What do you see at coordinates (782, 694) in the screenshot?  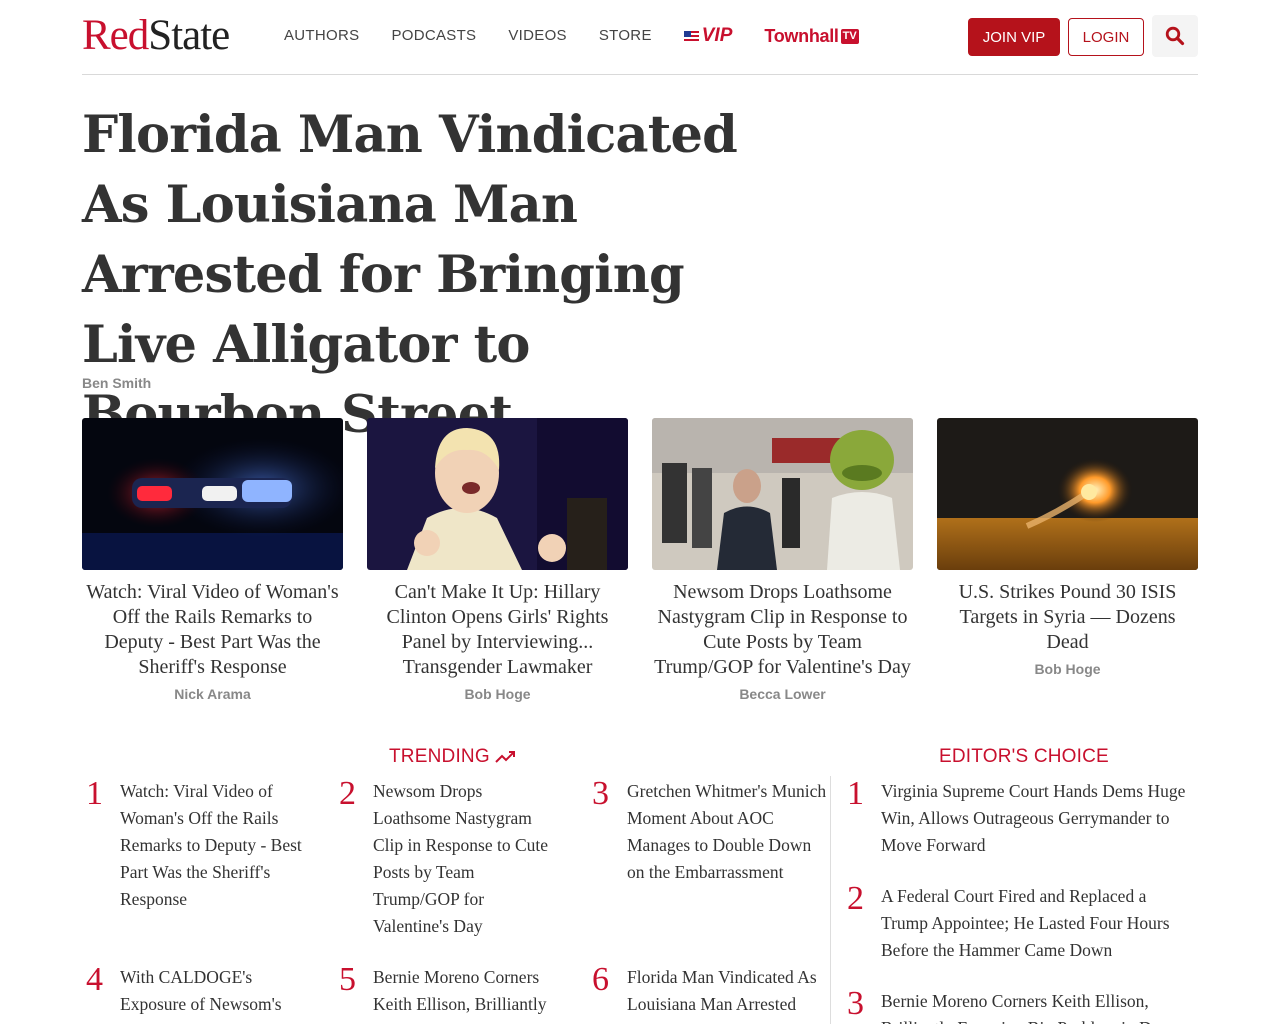 I see `story-author: Becca Lower` at bounding box center [782, 694].